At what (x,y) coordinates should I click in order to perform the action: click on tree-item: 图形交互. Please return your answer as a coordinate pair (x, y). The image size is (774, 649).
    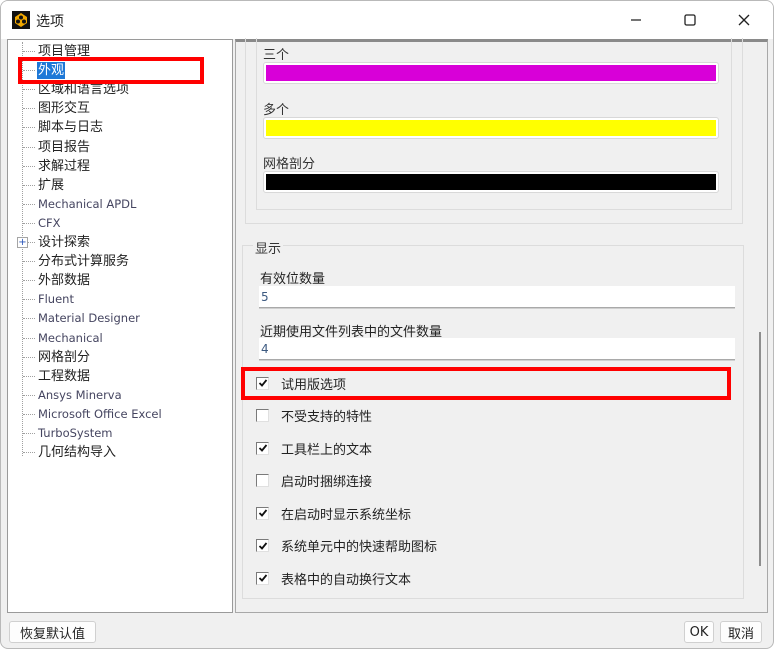
    Looking at the image, I should click on (49, 108).